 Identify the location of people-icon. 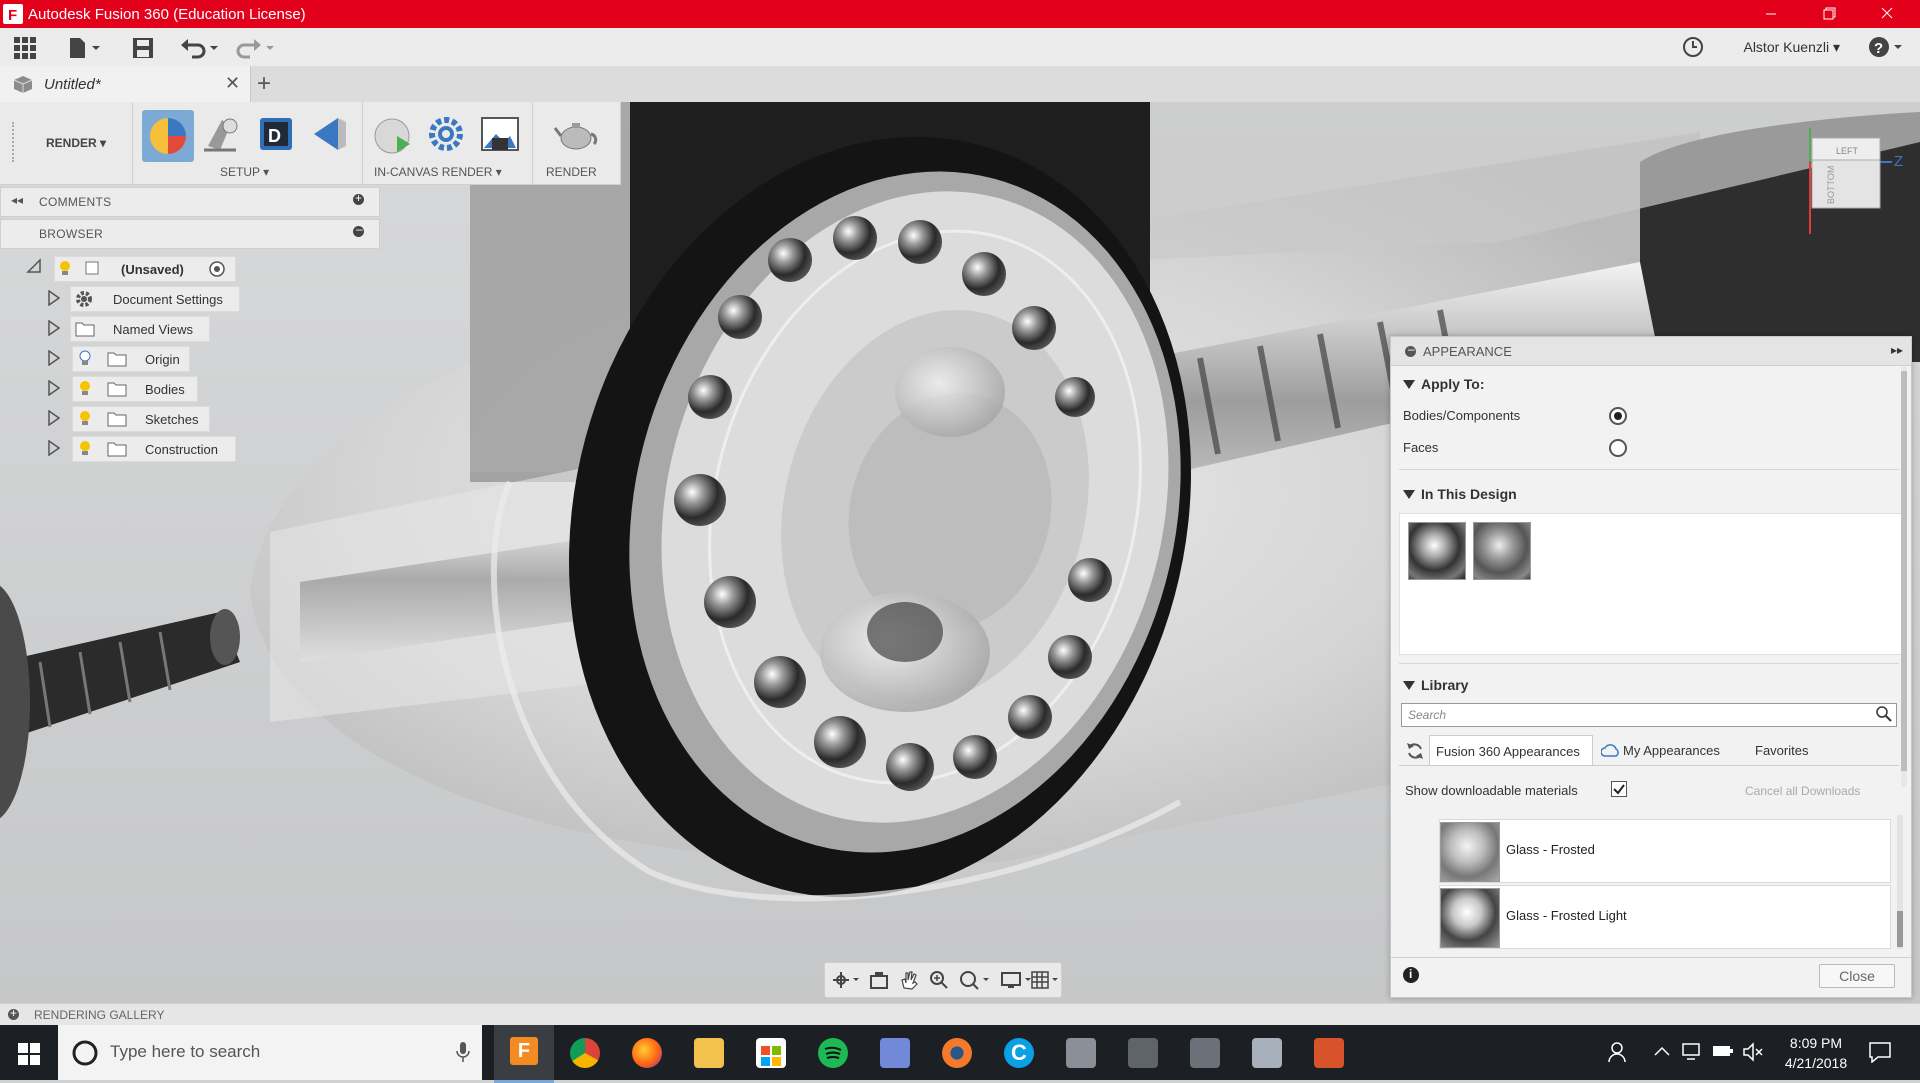
(1619, 1052).